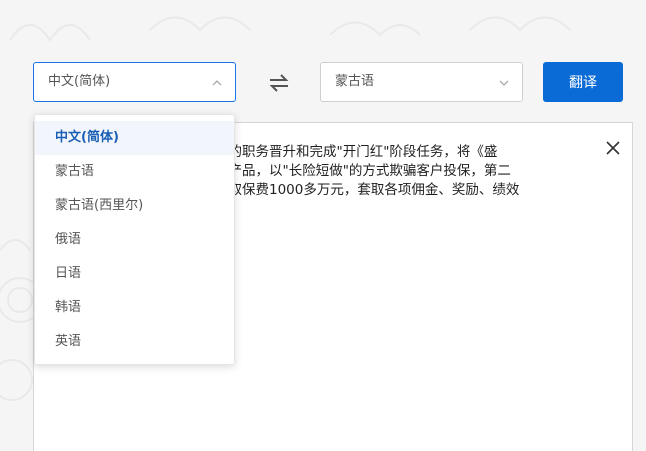  Describe the element at coordinates (134, 206) in the screenshot. I see `dropdown-item-mongolian-cyrillic: 蒙古语(西里尔)` at that location.